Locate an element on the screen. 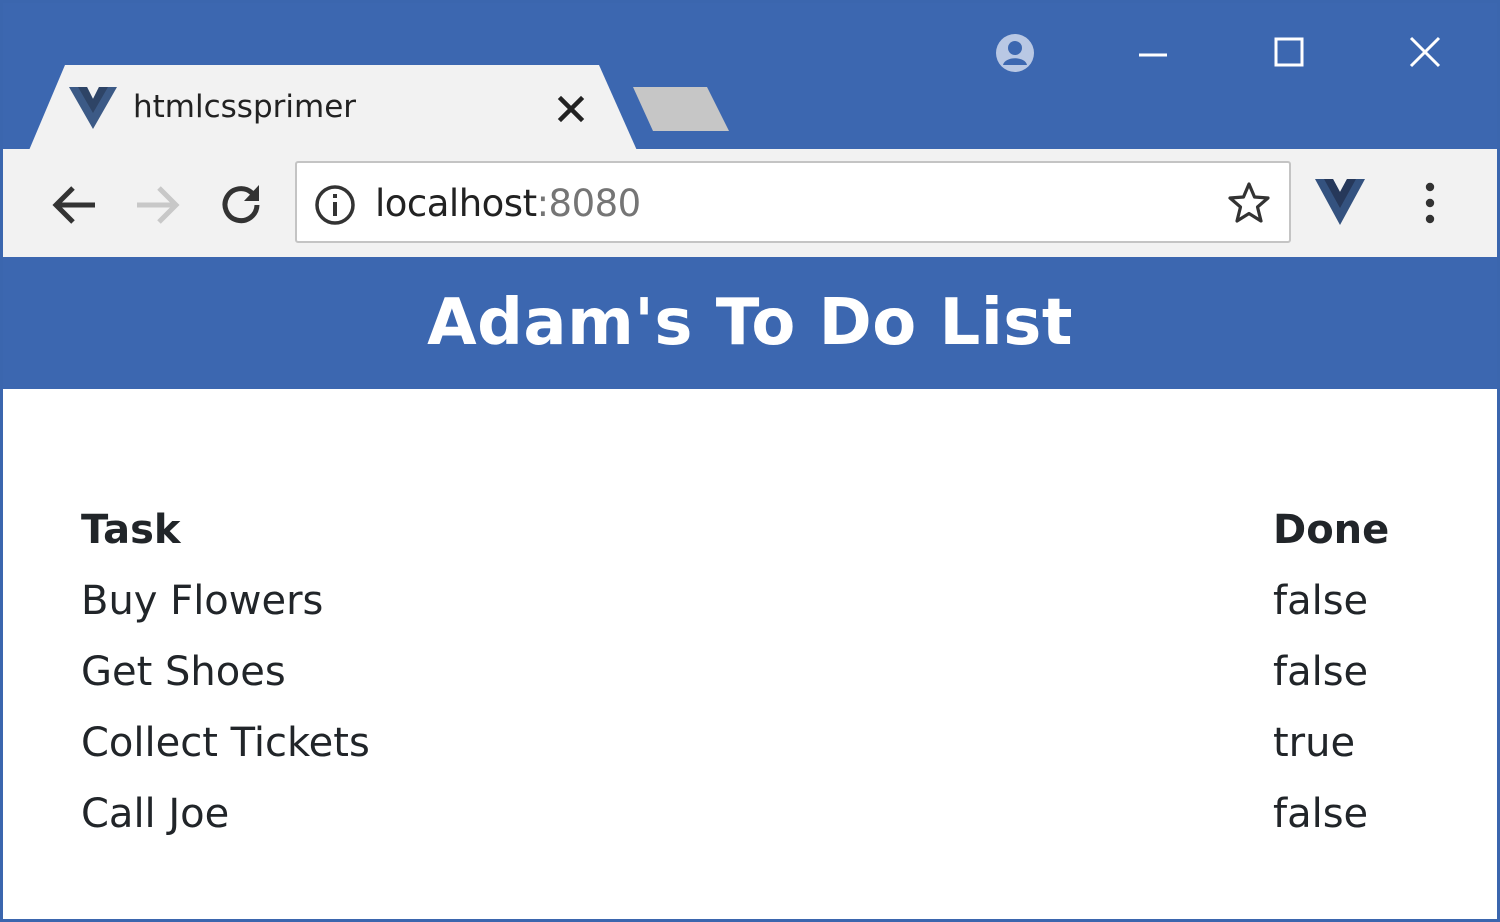 The height and width of the screenshot is (922, 1500). star-icon is located at coordinates (1249, 203).